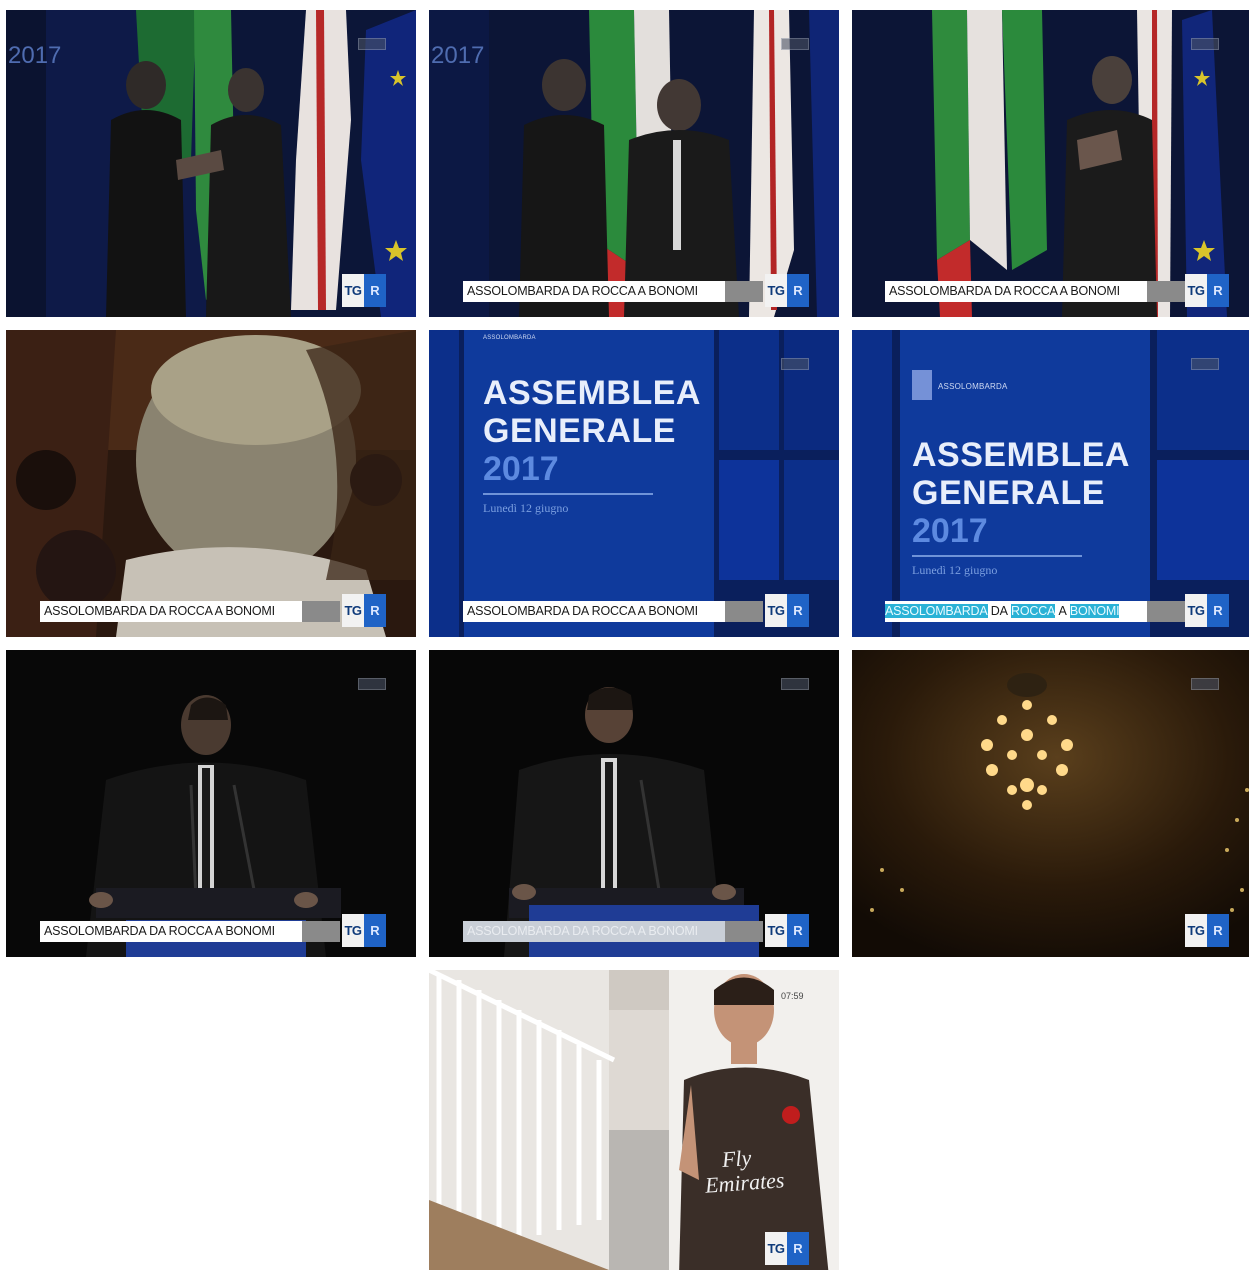 The width and height of the screenshot is (1249, 1270). I want to click on caption-bar-highlighted: ASSOLOMBARDA DA ROCCA A BONOMI, so click(1016, 611).